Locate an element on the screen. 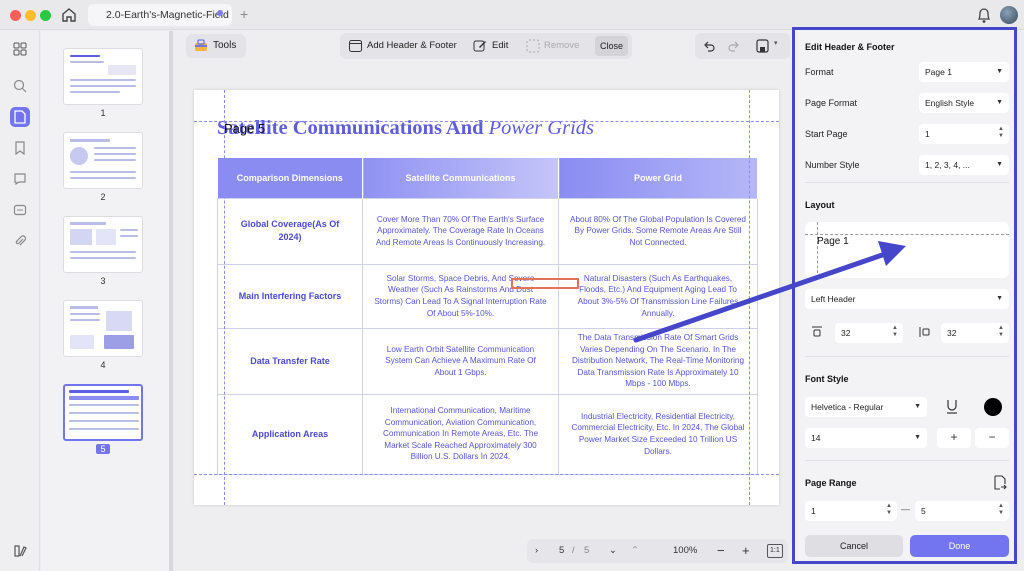 This screenshot has width=1024, height=571. thumbnail-scrollbar is located at coordinates (171, 301).